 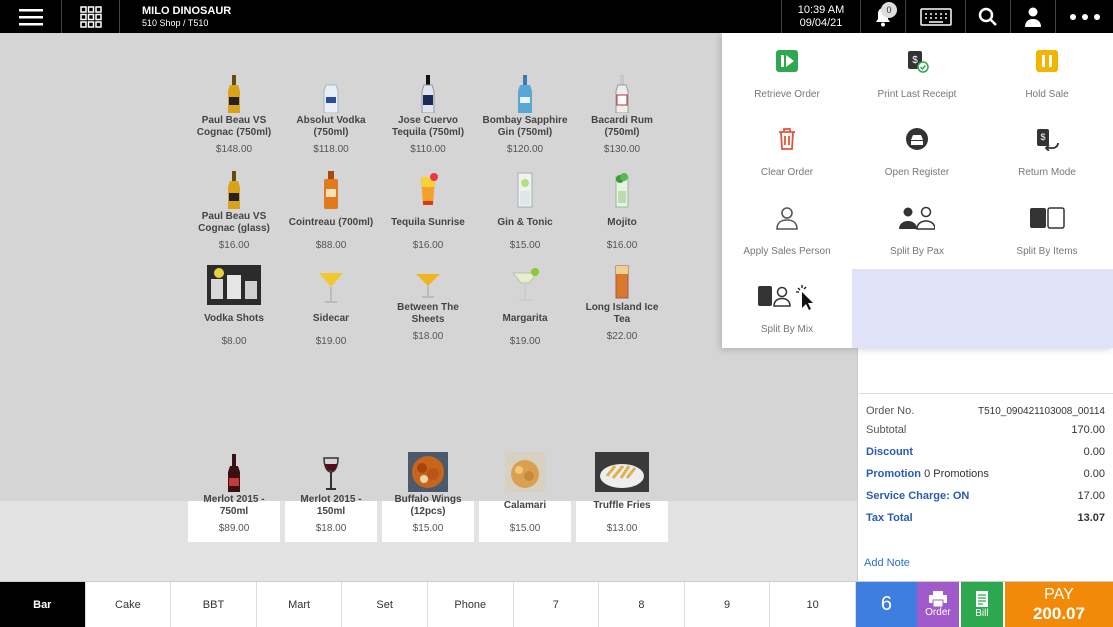 I want to click on product-tile: Merlot 2015 - 750ml $89.00, so click(x=234, y=492).